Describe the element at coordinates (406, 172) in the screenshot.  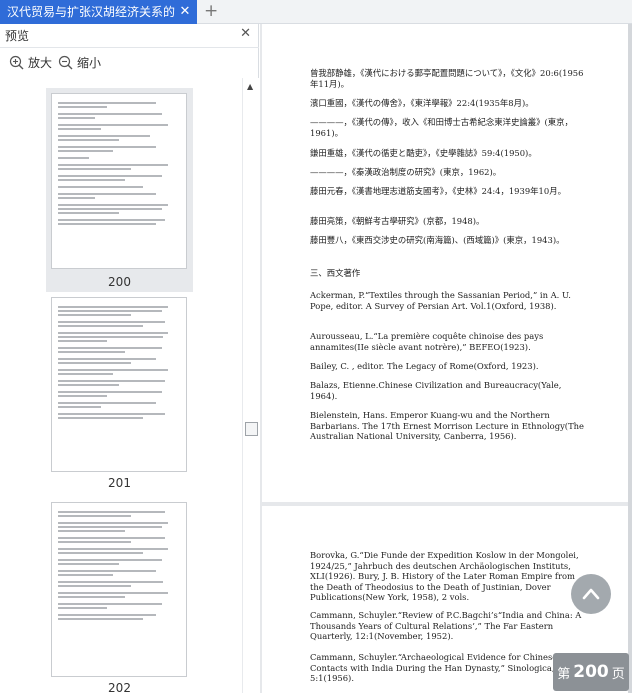
I see `bibliography-entry: ————，《秦漢政治制度の研究》(東京，1962)。` at that location.